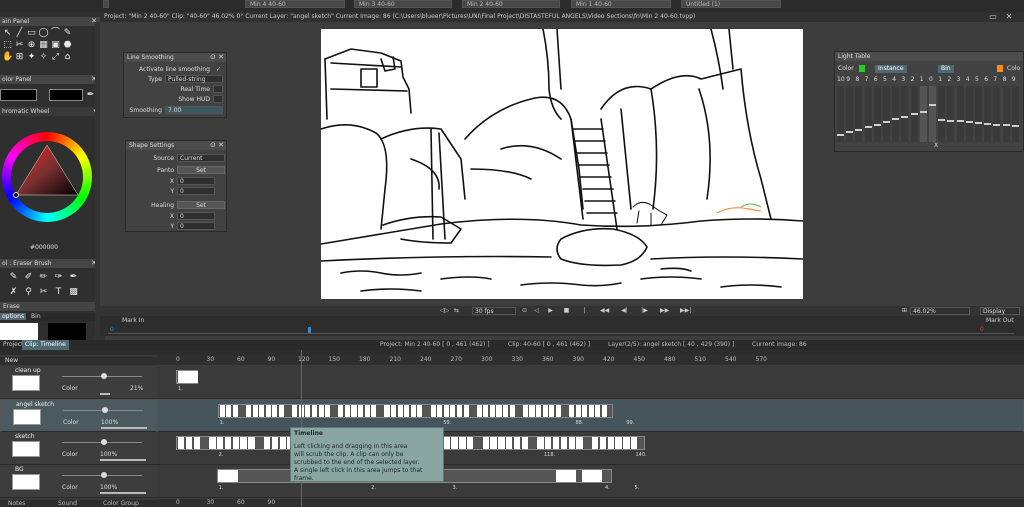 The height and width of the screenshot is (507, 1024). Describe the element at coordinates (78, 481) in the screenshot. I see `layer-row: BG Color 100%` at that location.